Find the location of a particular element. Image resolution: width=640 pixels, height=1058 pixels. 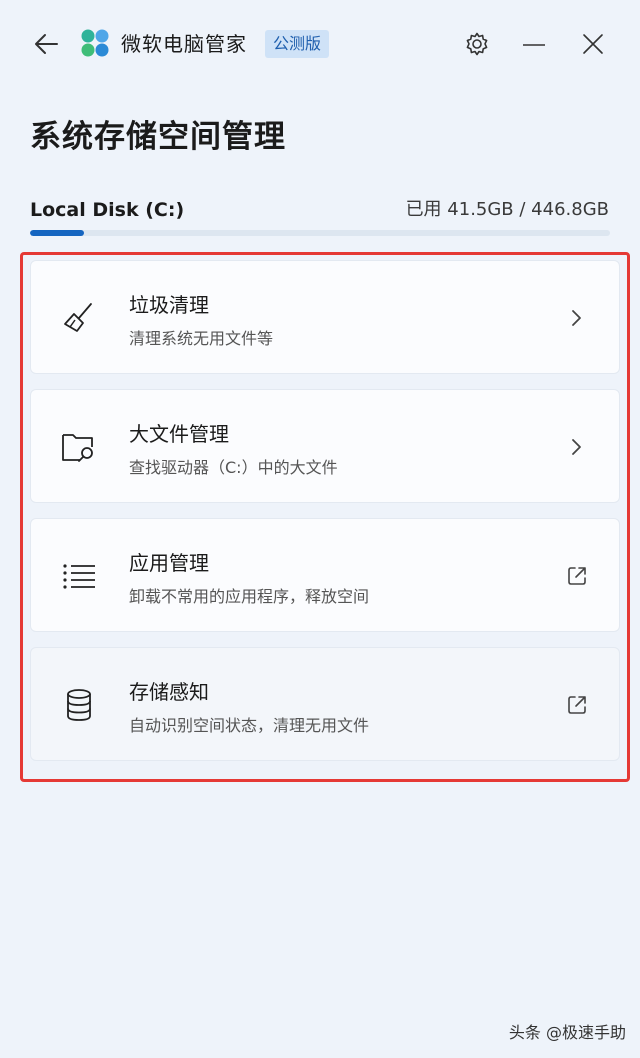

card-description: 自动识别空间状态，清理无用文件 is located at coordinates (249, 725).